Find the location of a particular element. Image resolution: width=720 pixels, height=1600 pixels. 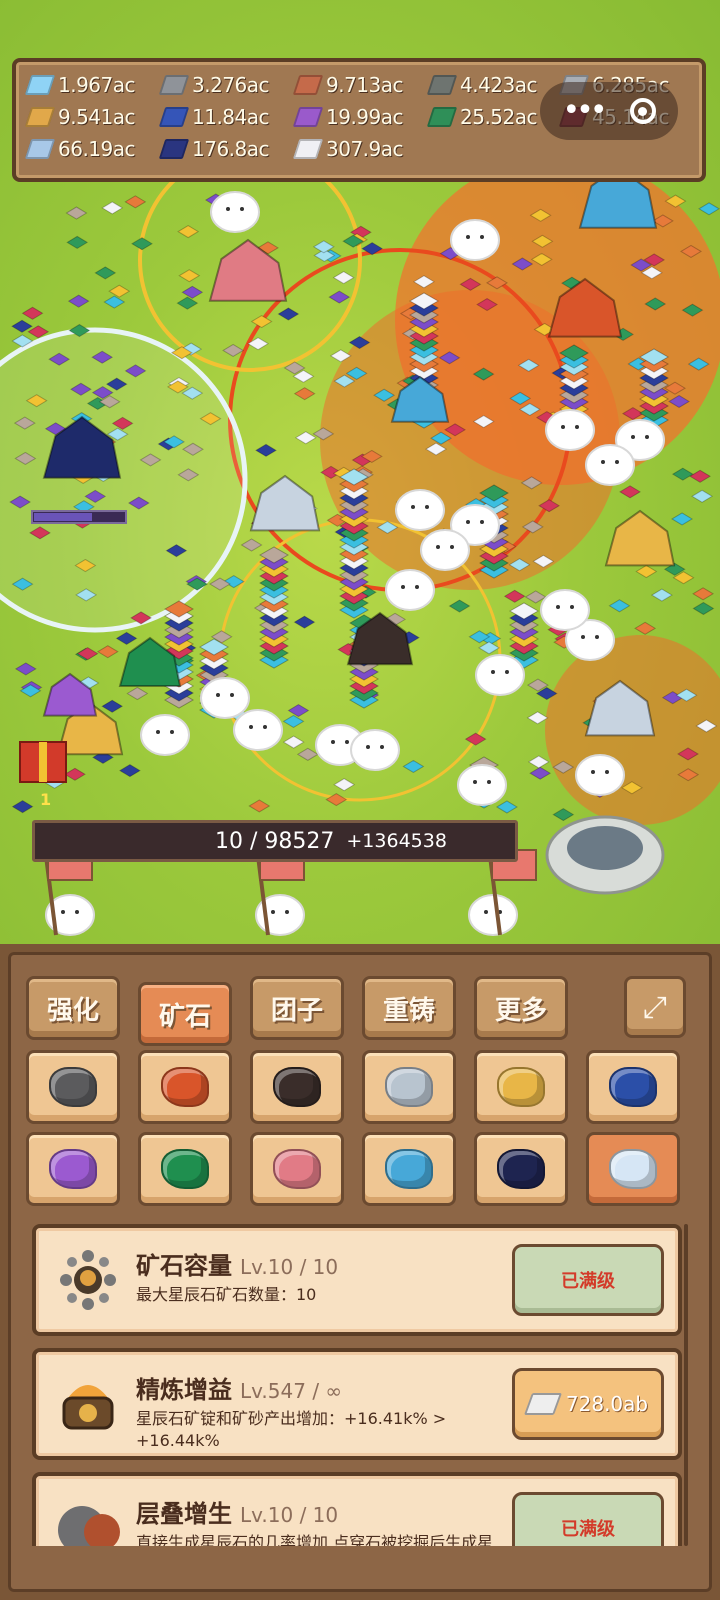

mini-program-capsule: ••• is located at coordinates (609, 111).